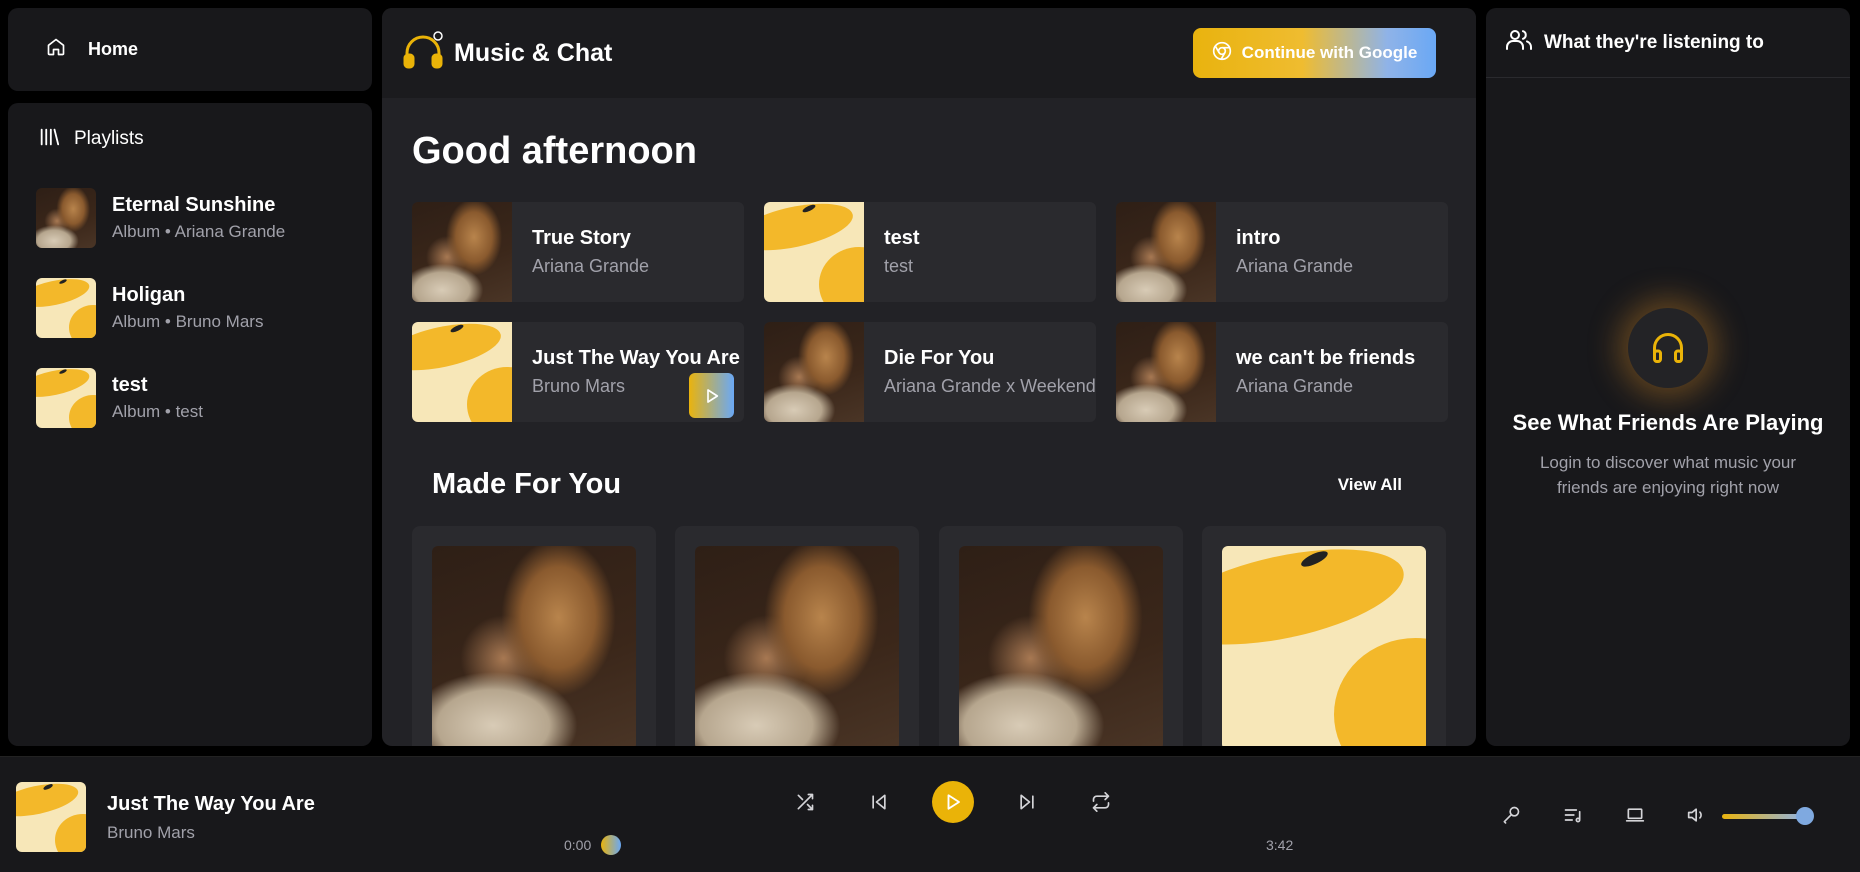  I want to click on now-playing-cover, so click(51, 817).